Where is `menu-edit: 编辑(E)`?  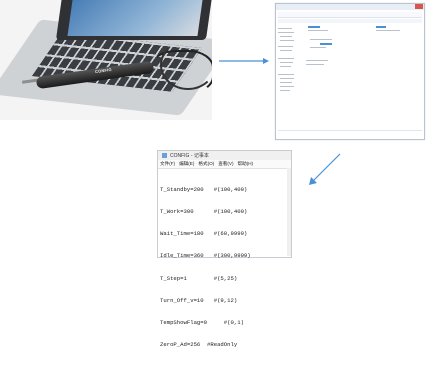 menu-edit: 编辑(E) is located at coordinates (186, 164).